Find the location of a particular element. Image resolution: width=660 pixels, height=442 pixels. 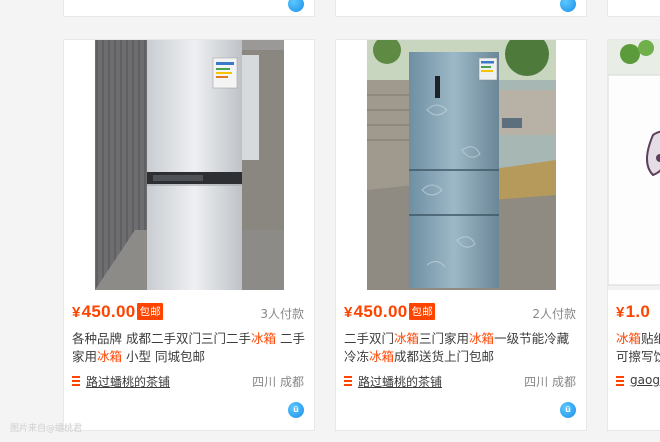

price-row: ¥1.0 is located at coordinates (638, 314).